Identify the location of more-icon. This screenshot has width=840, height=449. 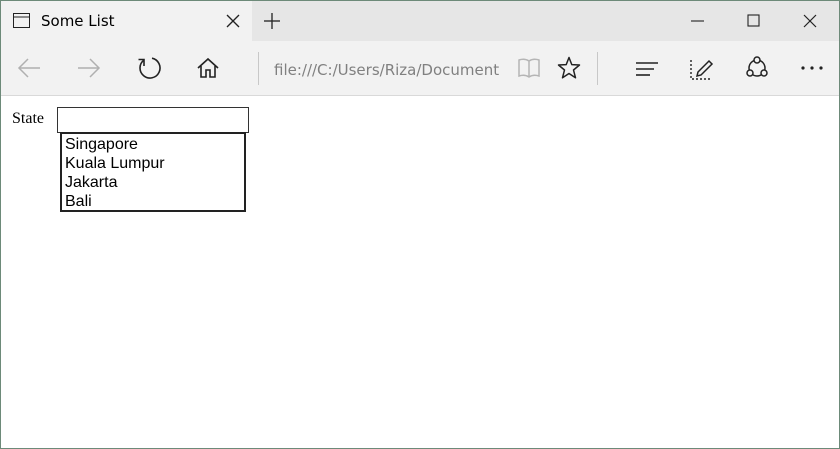
(812, 68).